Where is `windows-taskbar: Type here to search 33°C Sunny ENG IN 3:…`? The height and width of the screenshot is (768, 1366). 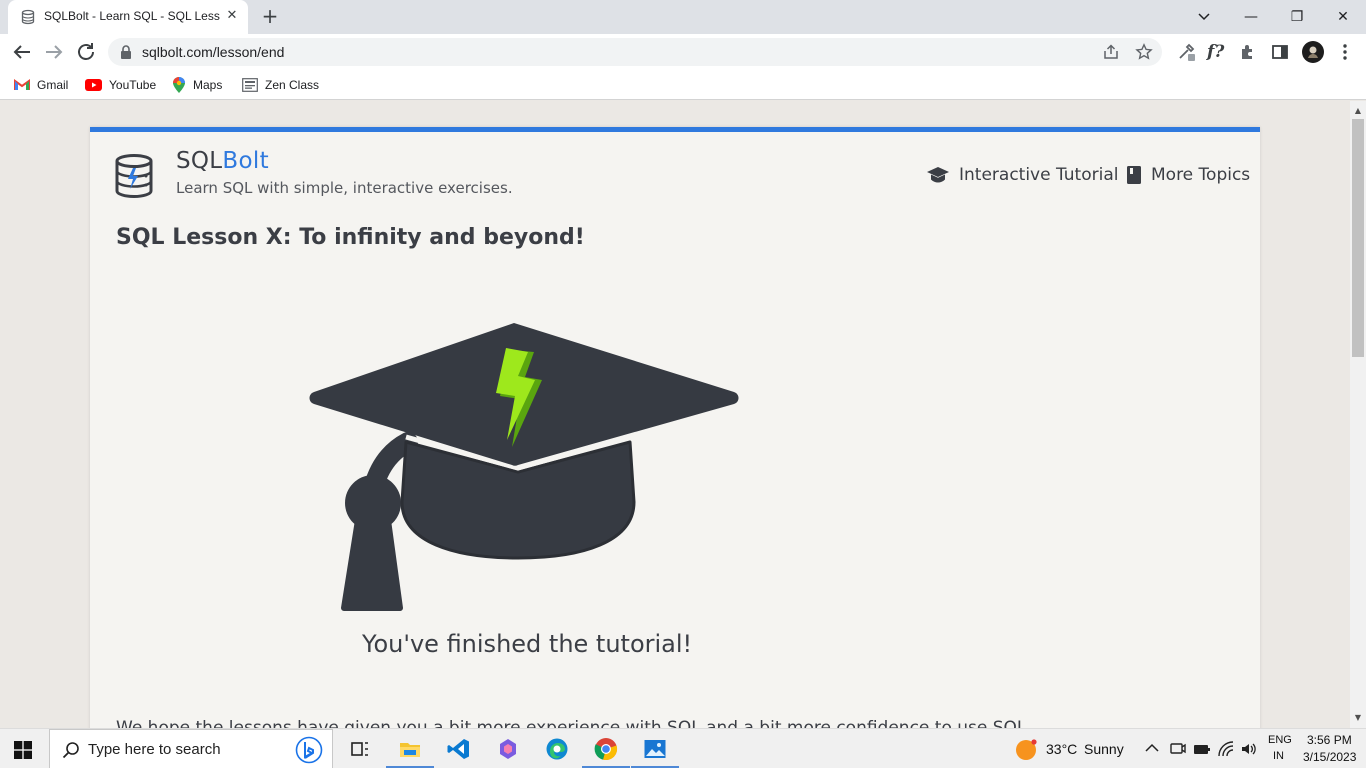 windows-taskbar: Type here to search 33°C Sunny ENG IN 3:… is located at coordinates (683, 748).